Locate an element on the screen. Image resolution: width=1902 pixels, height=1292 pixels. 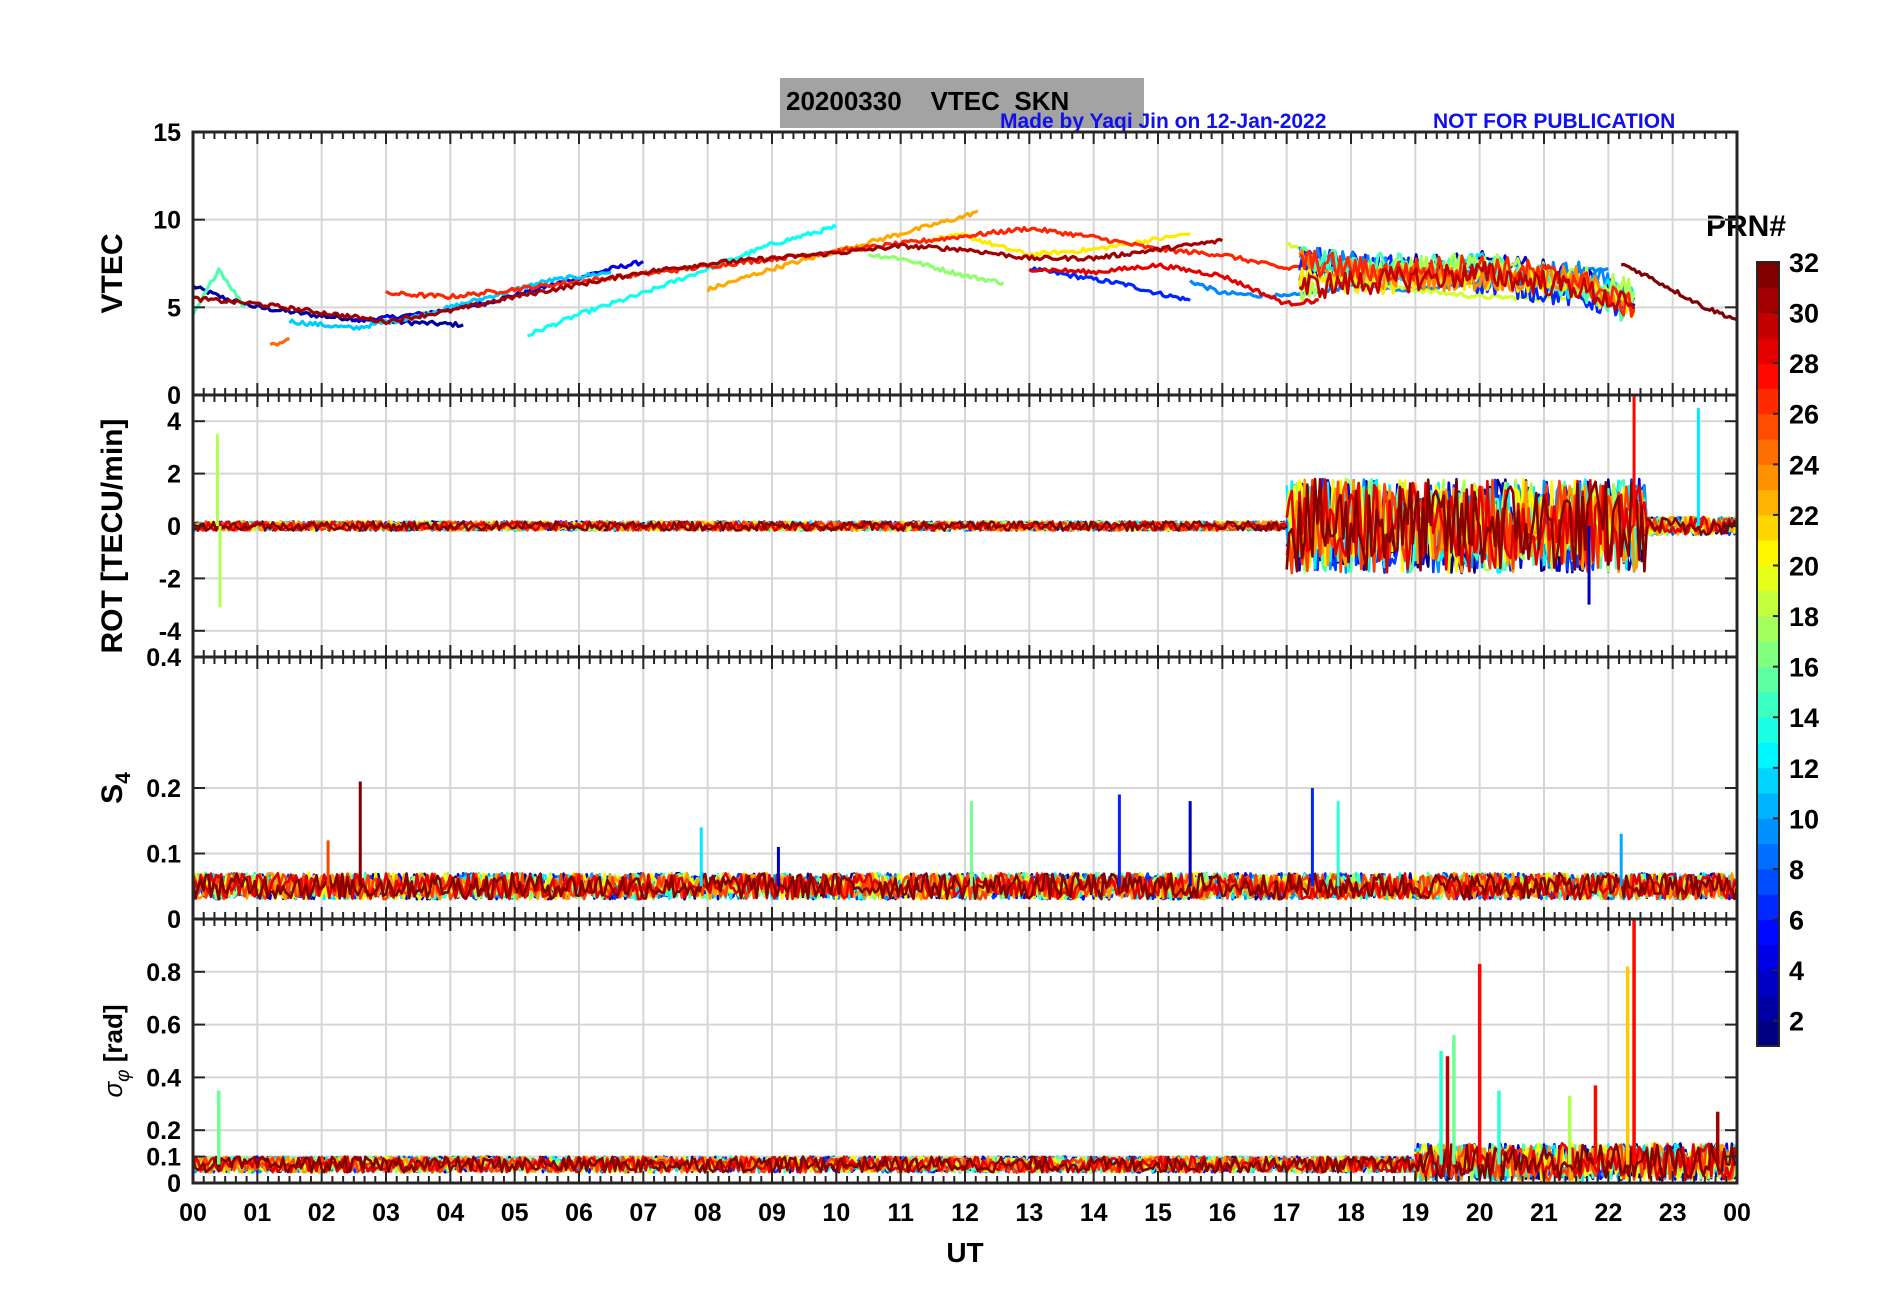
colorbar-tick-label: 20 is located at coordinates (1804, 566).